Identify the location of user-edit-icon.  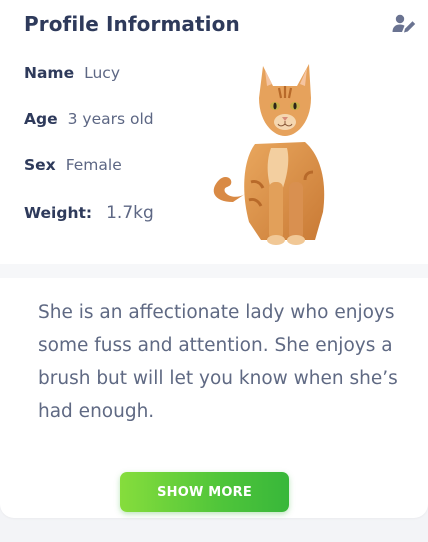
(404, 24).